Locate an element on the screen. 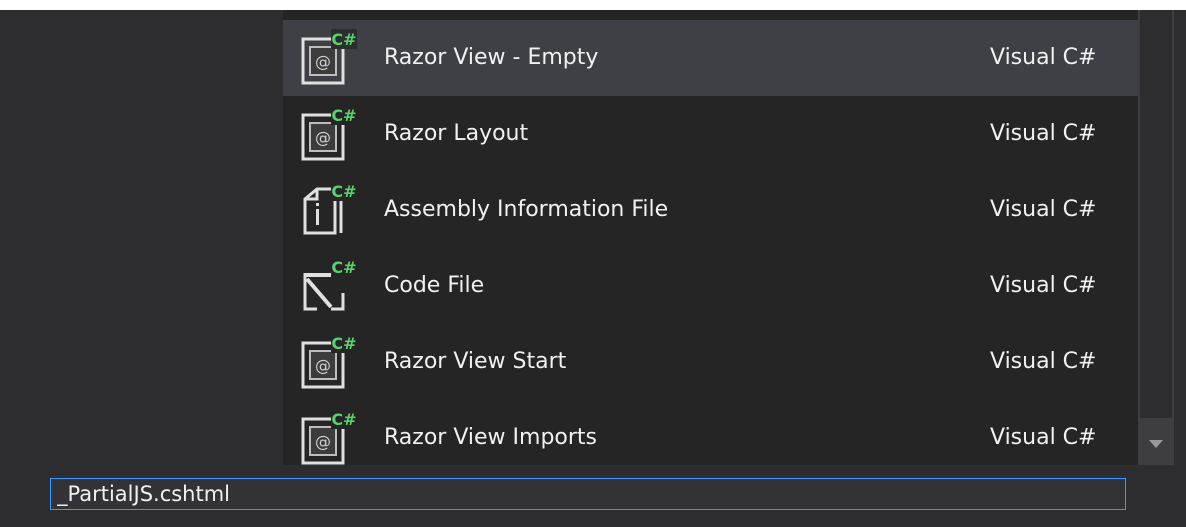 This screenshot has height=527, width=1186. item-name: Razor View - Empty is located at coordinates (491, 57).